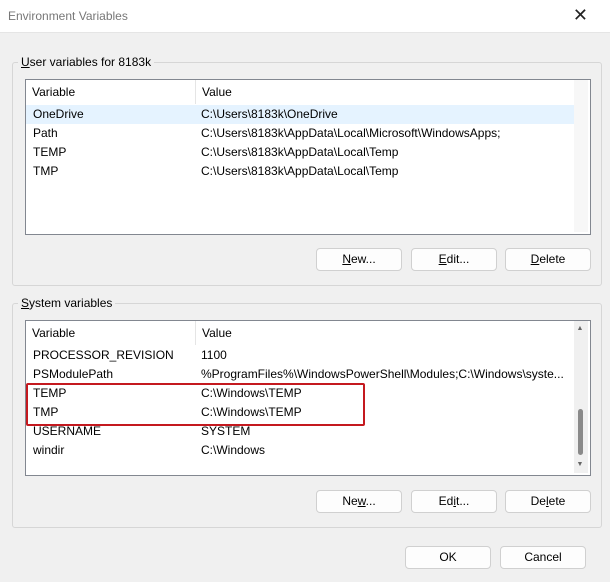  What do you see at coordinates (300, 355) in the screenshot?
I see `table-row: PROCESSOR_REVISION 1100` at bounding box center [300, 355].